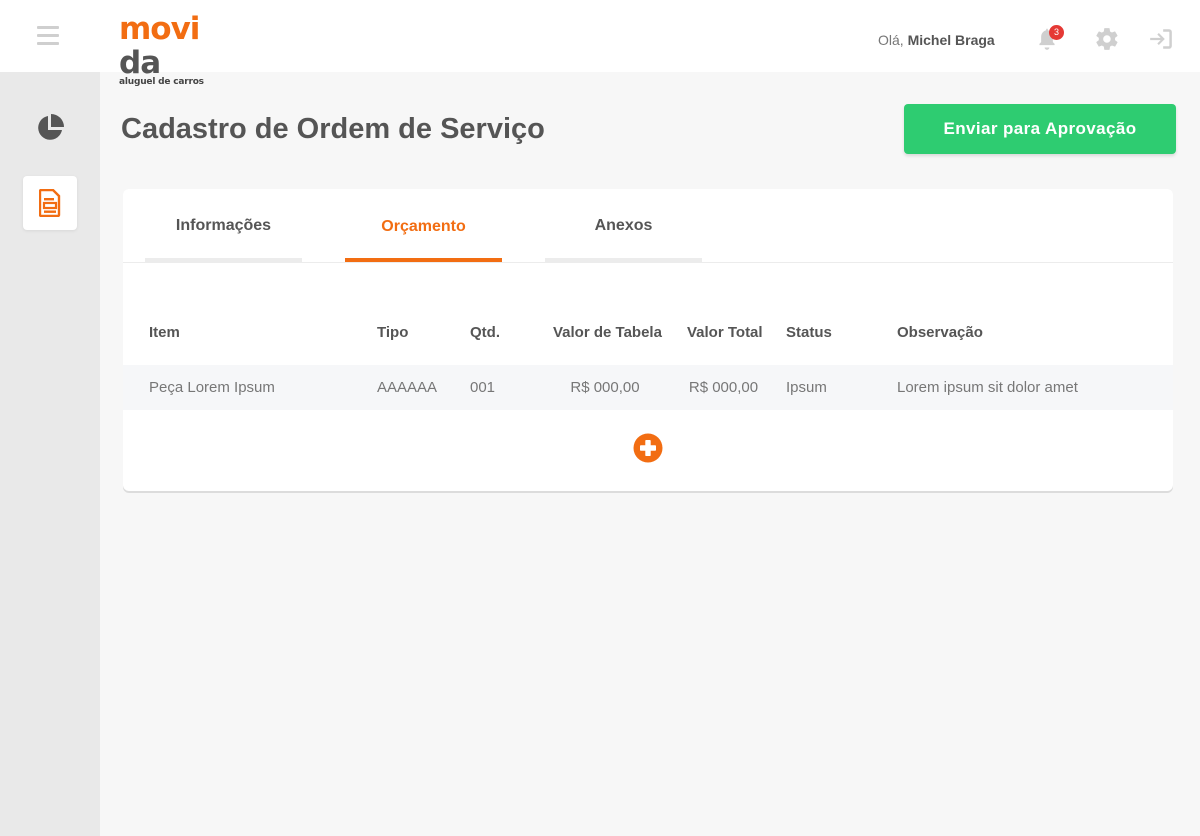  I want to click on send-for-approval-button: Enviar para Aprovação, so click(1040, 129).